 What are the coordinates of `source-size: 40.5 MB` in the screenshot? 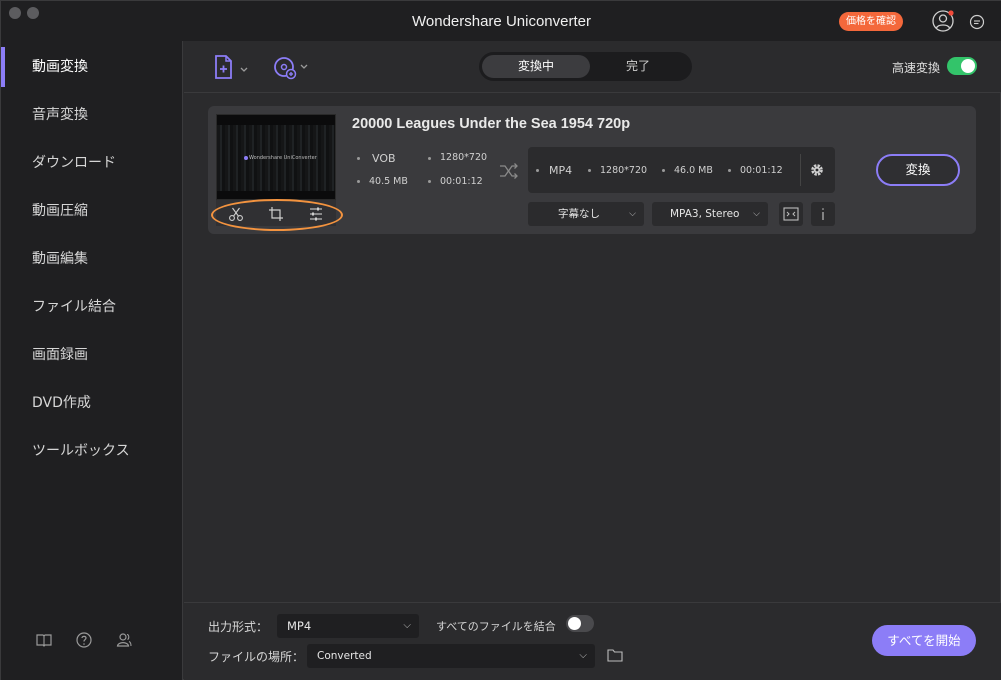 It's located at (388, 181).